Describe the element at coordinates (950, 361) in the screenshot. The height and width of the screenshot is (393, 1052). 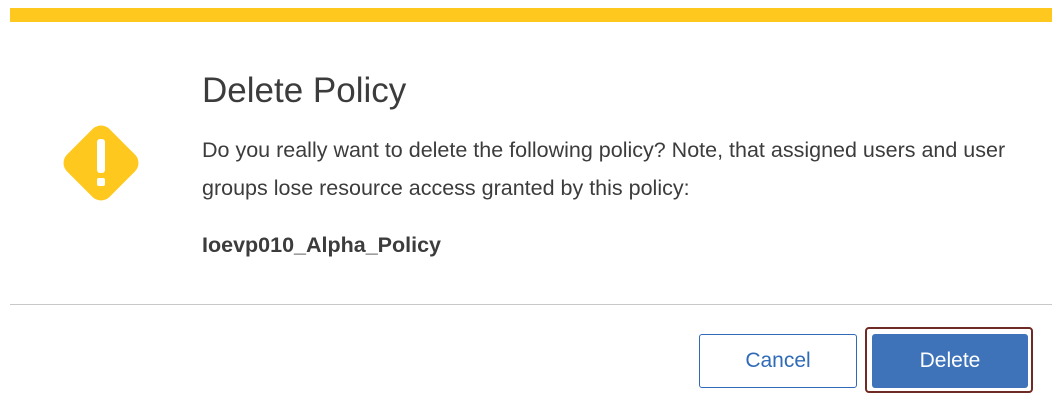
I see `delete-button: Delete` at that location.